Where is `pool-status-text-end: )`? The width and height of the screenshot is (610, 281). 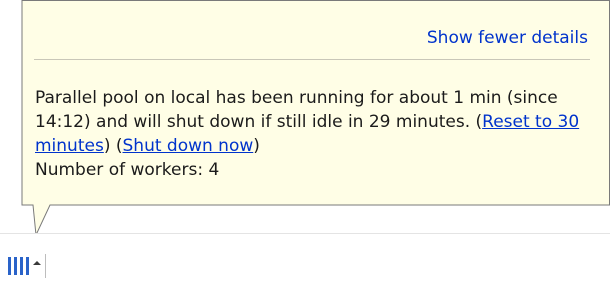
pool-status-text-end: ) is located at coordinates (256, 146).